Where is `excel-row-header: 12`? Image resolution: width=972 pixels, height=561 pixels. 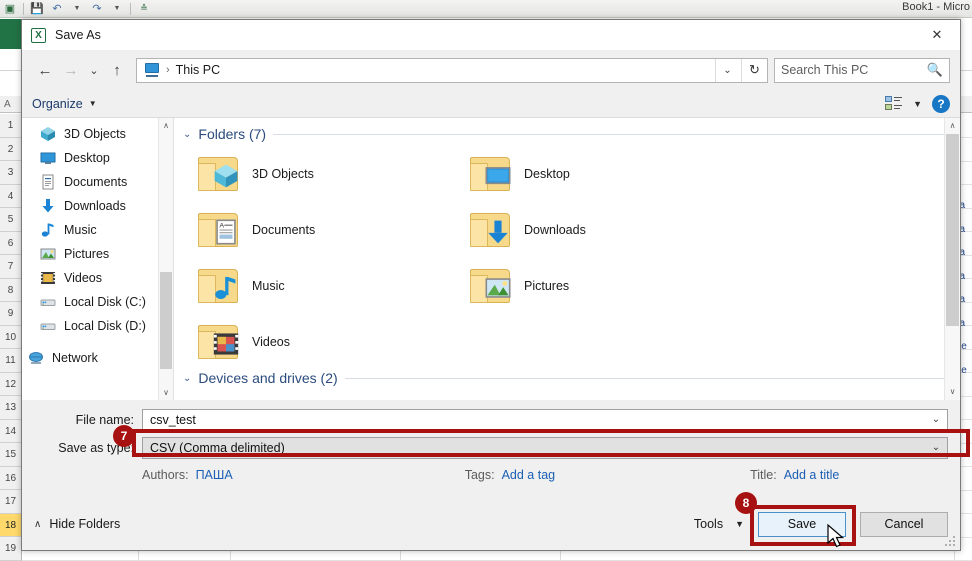
excel-row-header: 12 is located at coordinates (11, 385).